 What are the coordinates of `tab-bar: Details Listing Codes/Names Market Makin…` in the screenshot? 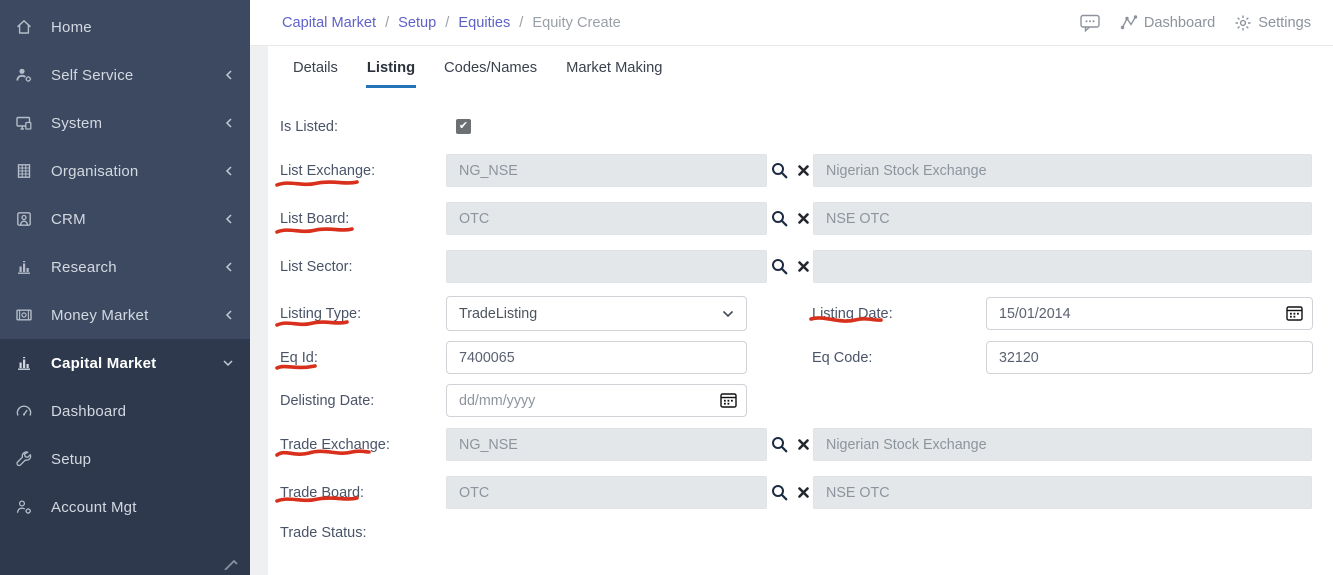 It's located at (477, 74).